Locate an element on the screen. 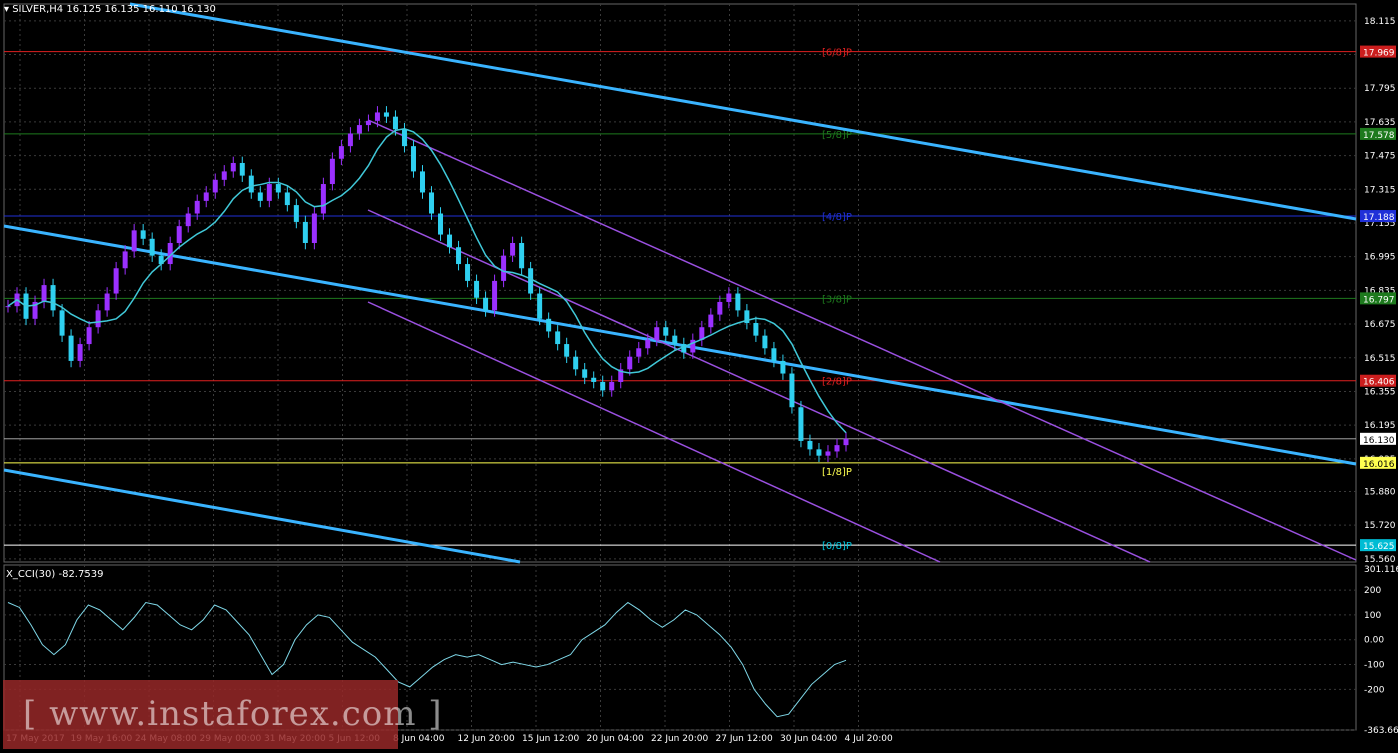 The height and width of the screenshot is (753, 1398). cci-axis-label: 100 is located at coordinates (1372, 616).